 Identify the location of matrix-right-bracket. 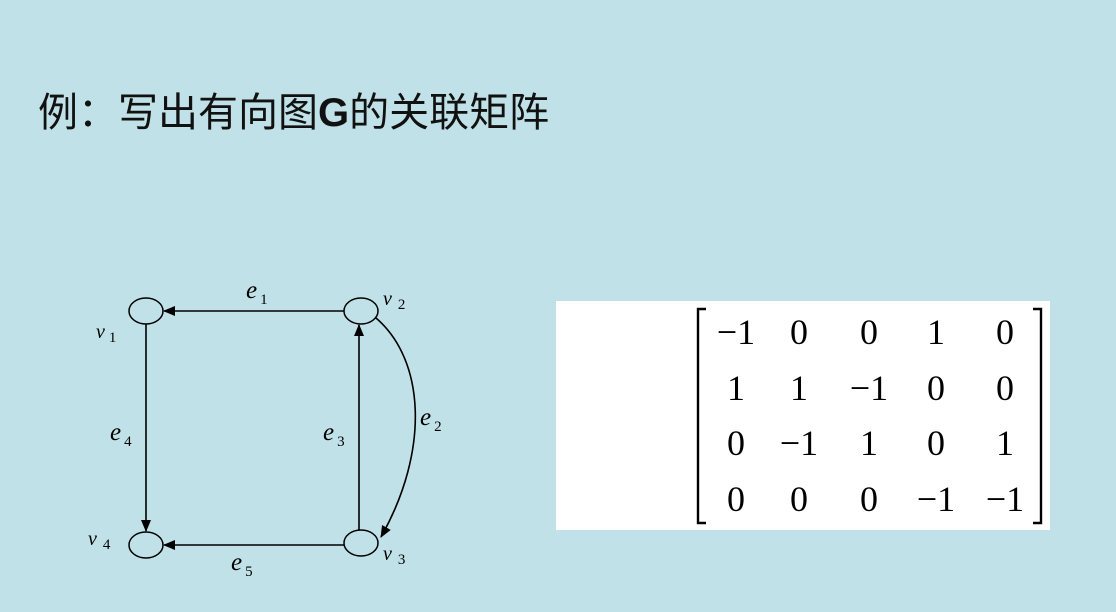
(1038, 416).